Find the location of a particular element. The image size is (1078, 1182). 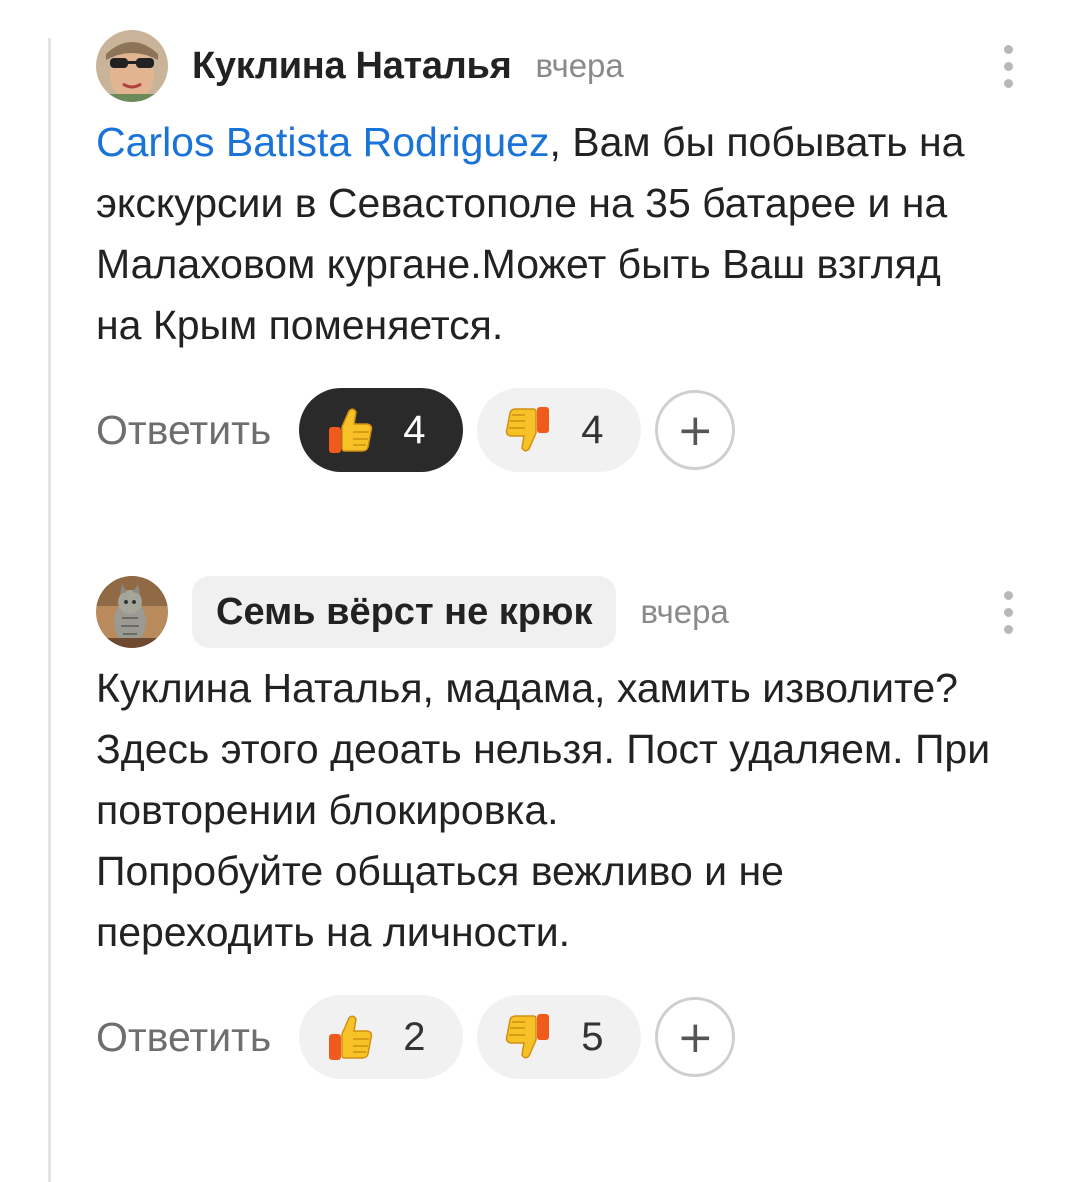

like-count: 4 is located at coordinates (414, 429).